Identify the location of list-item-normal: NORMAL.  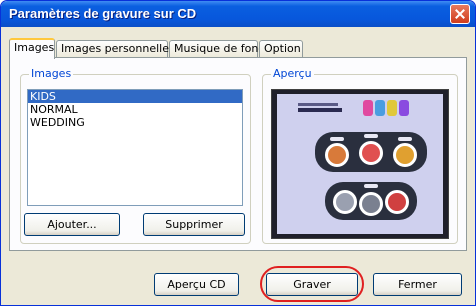
(135, 109).